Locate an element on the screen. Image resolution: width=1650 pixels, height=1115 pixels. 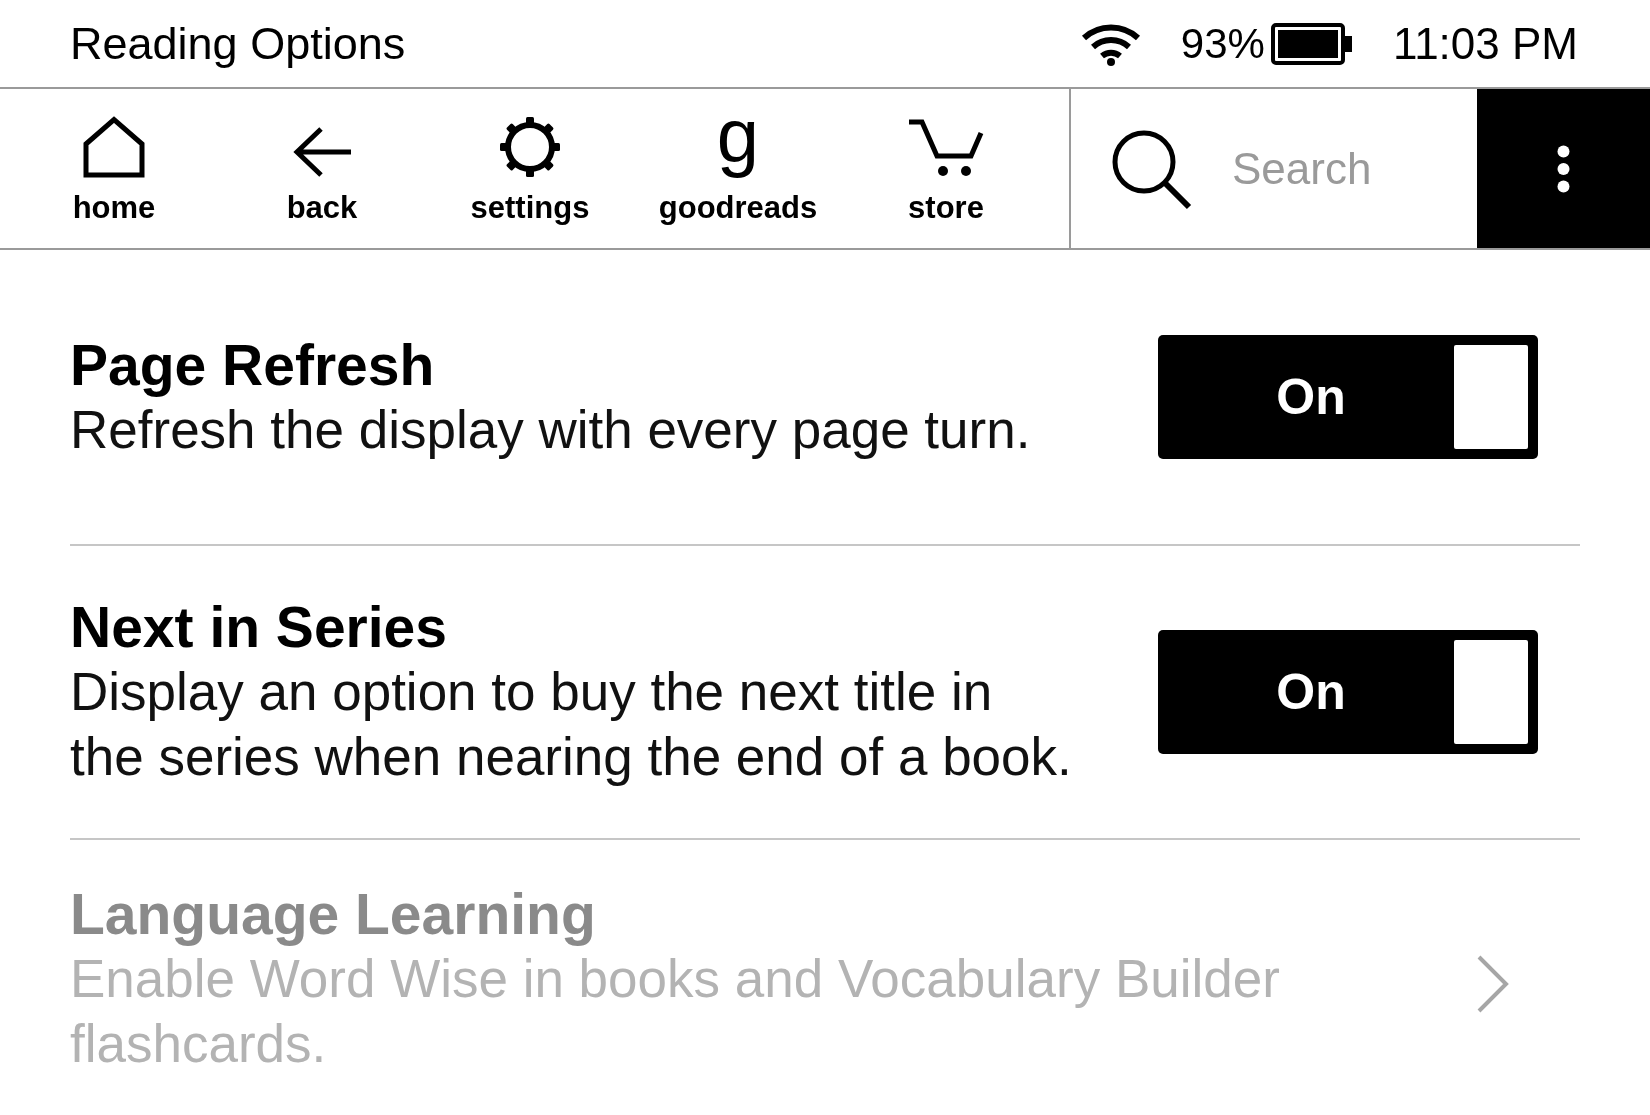
goodreads-button: g goodreads is located at coordinates (738, 170).